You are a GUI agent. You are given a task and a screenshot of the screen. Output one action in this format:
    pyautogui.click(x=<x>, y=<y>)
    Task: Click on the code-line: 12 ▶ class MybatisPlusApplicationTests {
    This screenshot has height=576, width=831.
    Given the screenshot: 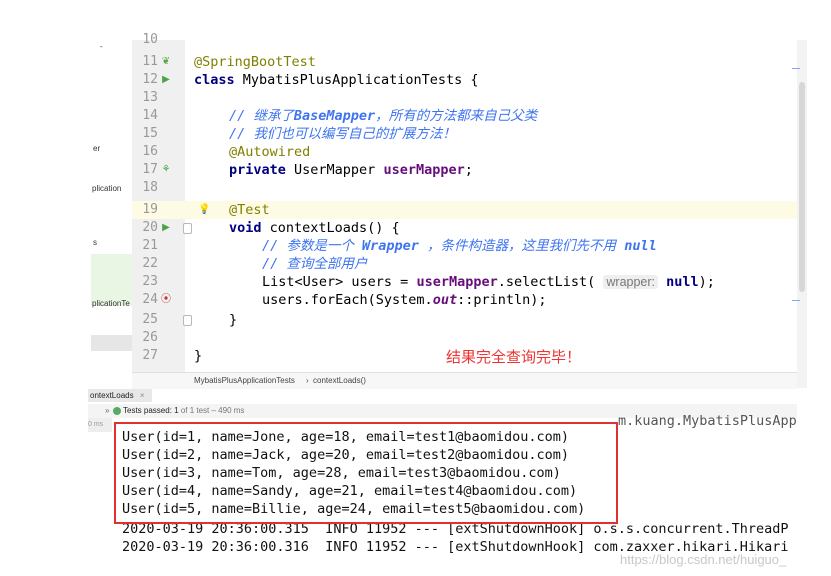 What is the action you would take?
    pyautogui.click(x=464, y=80)
    